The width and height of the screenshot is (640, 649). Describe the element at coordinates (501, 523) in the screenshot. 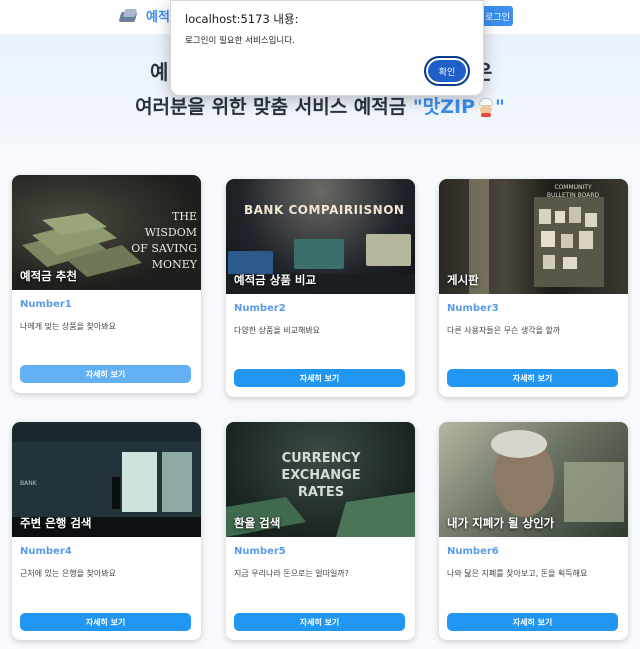

I see `card-image-title: 내가 지폐가 될 상인가` at that location.